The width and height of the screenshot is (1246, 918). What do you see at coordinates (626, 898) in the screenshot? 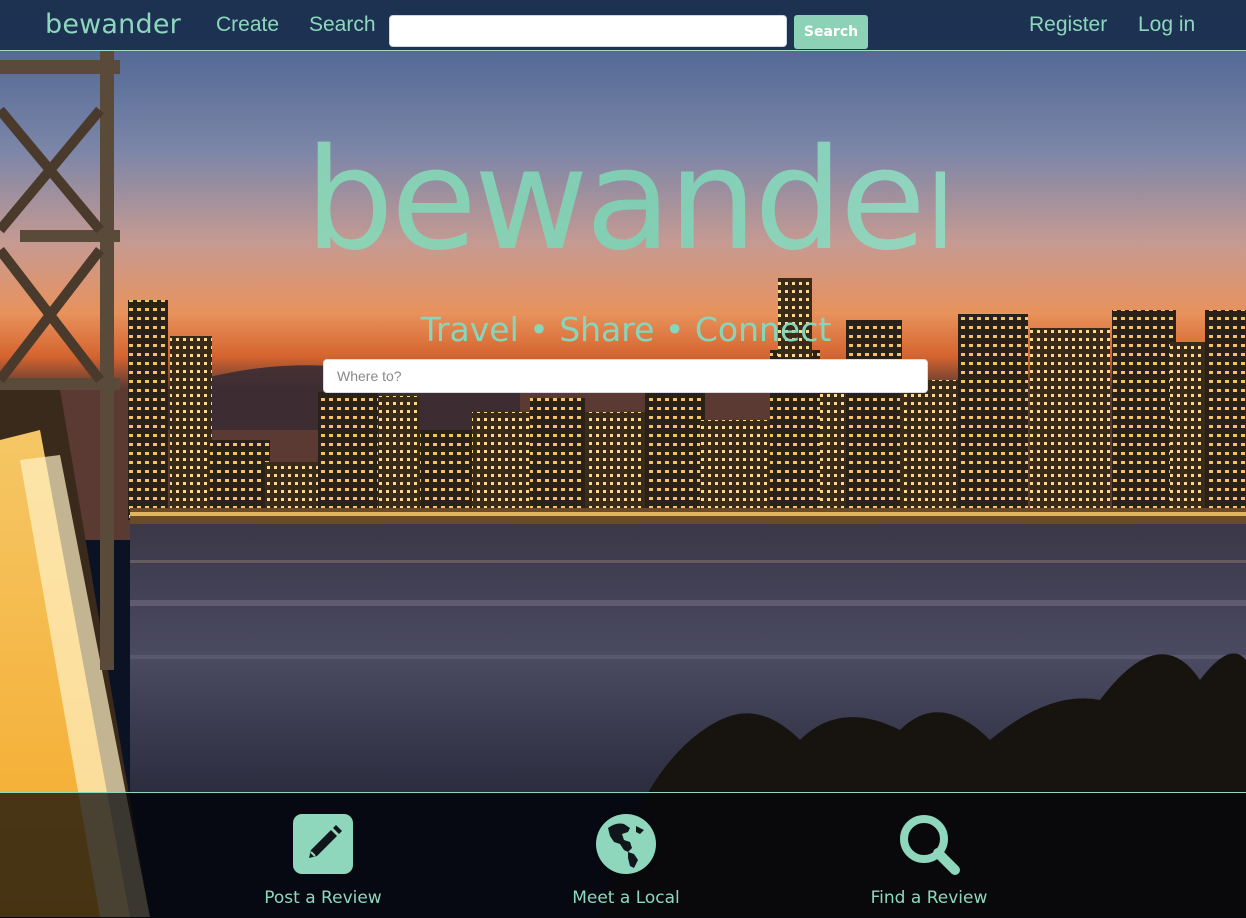
I see `meet-local-label: Meet a Local` at bounding box center [626, 898].